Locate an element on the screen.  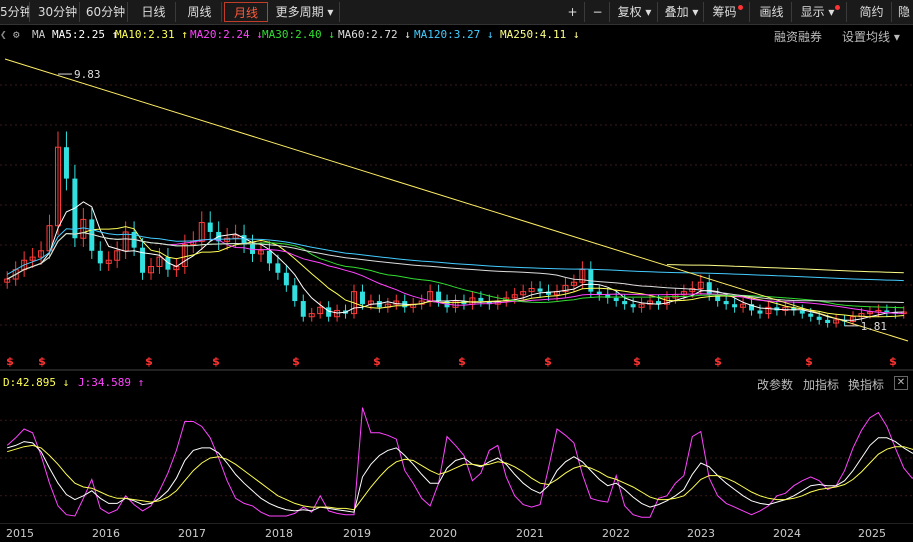
adjust-button: 复权 ▾ is located at coordinates (635, 12).